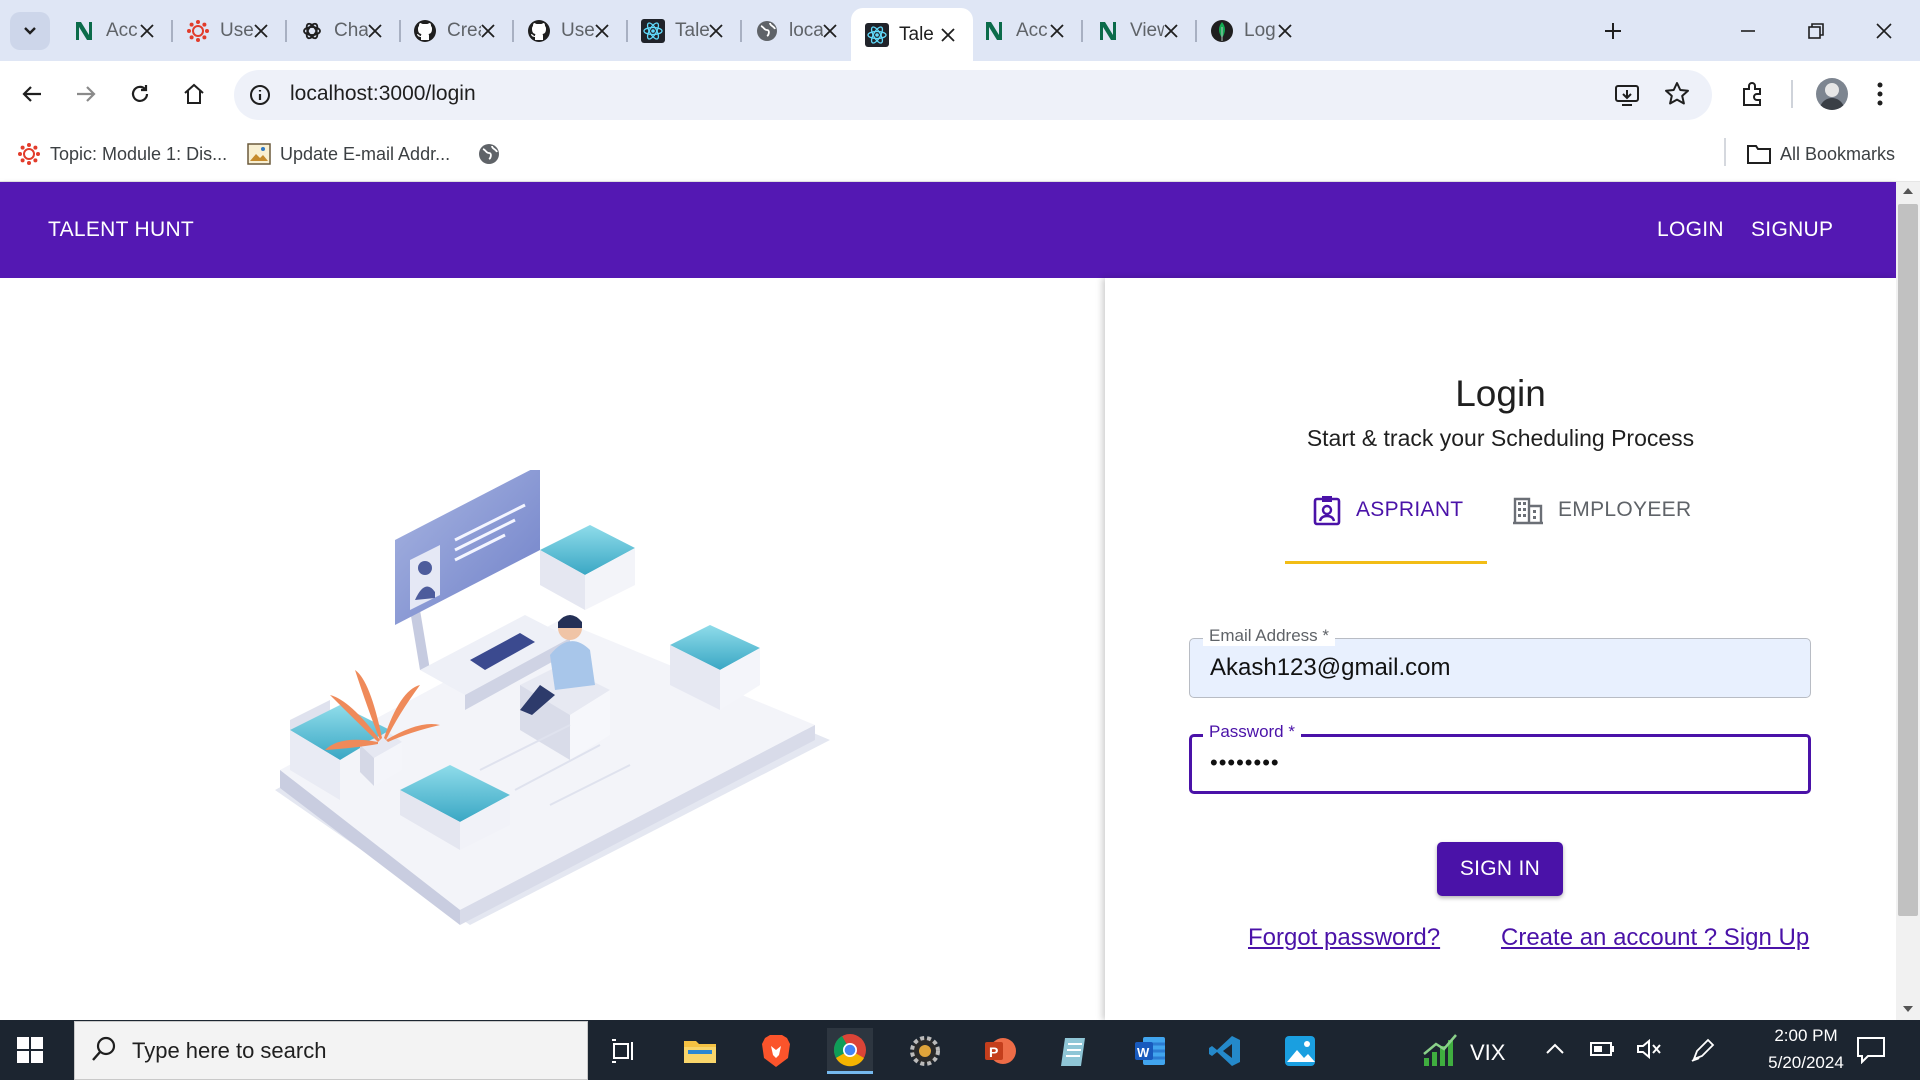 The width and height of the screenshot is (1920, 1080). I want to click on word-icon: W, so click(1150, 1051).